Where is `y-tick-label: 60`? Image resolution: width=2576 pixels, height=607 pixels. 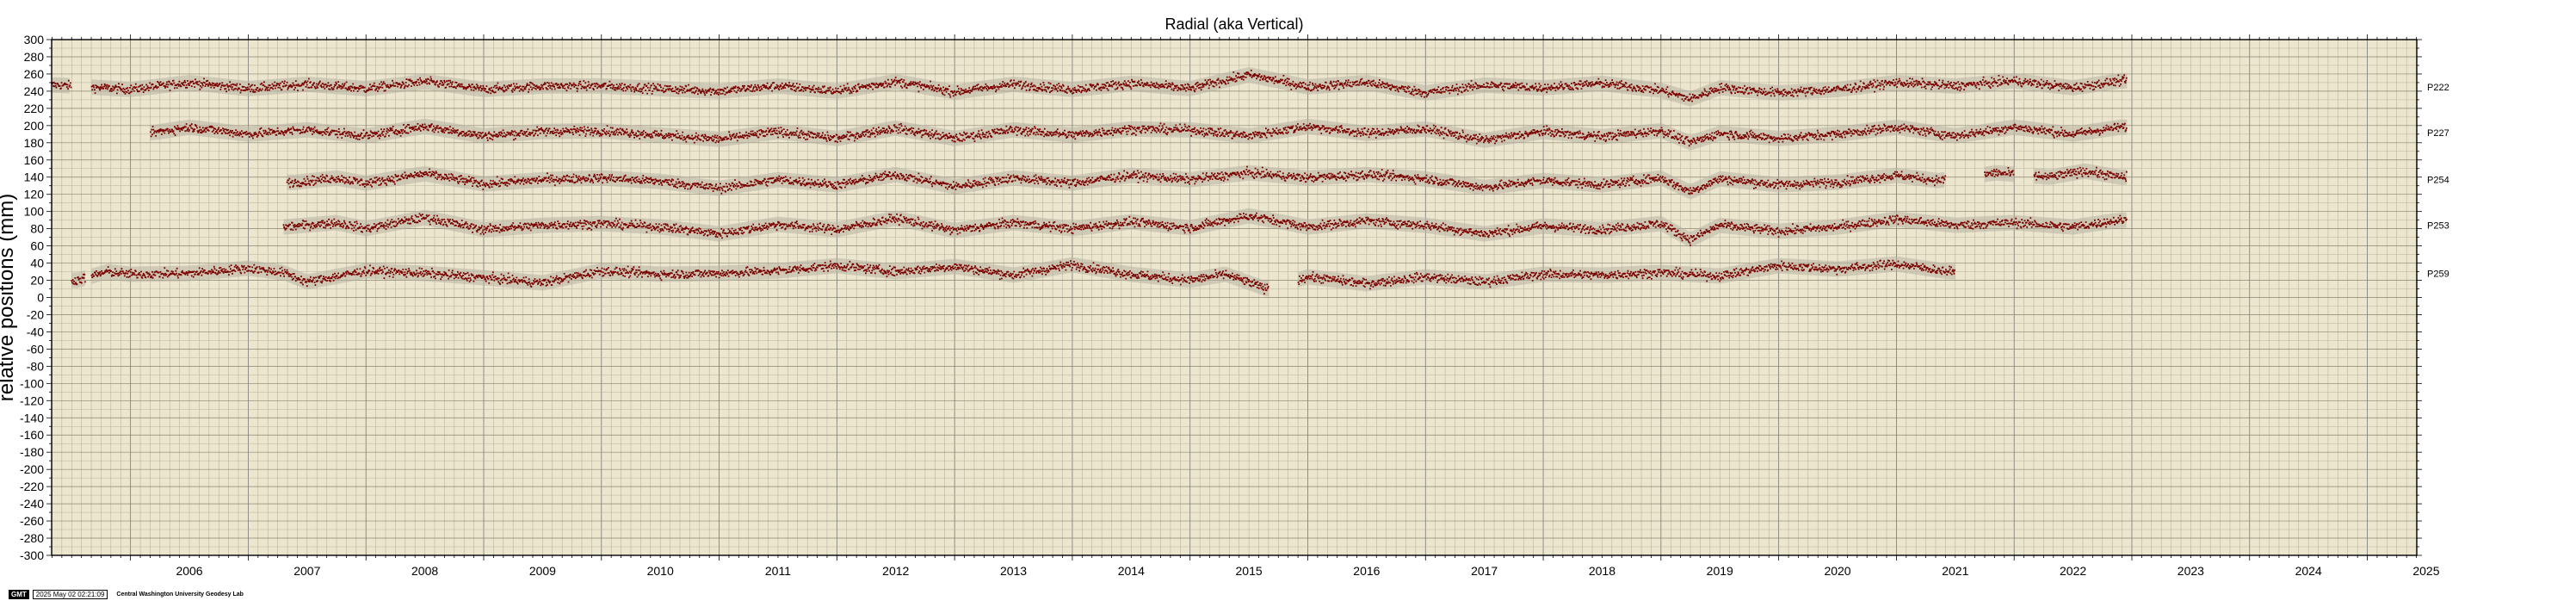
y-tick-label: 60 is located at coordinates (37, 246).